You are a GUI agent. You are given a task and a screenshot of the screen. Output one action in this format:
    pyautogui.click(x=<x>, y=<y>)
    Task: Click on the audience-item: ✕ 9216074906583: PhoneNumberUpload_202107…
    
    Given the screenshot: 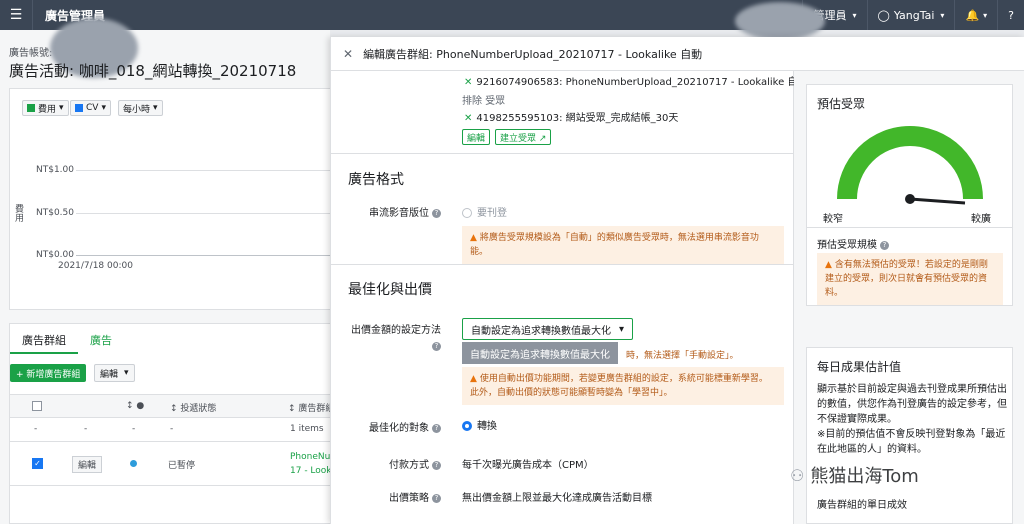 What is the action you would take?
    pyautogui.click(x=636, y=82)
    